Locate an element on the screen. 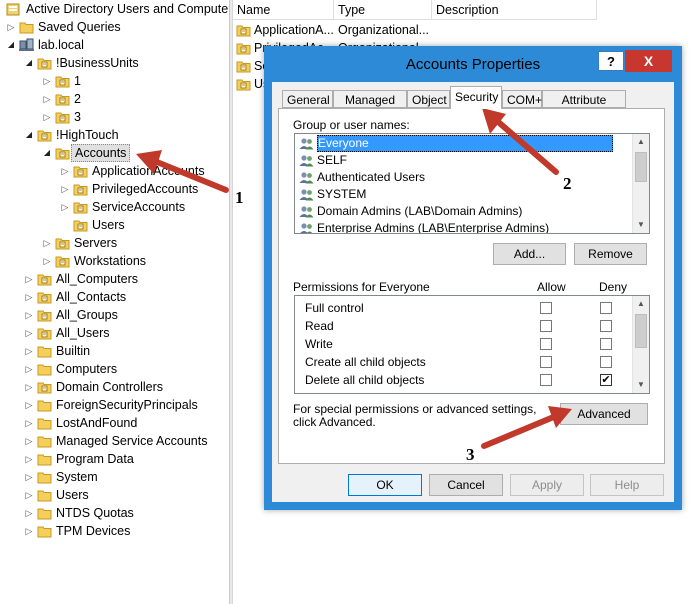  tree-node: Users is located at coordinates (114, 225).